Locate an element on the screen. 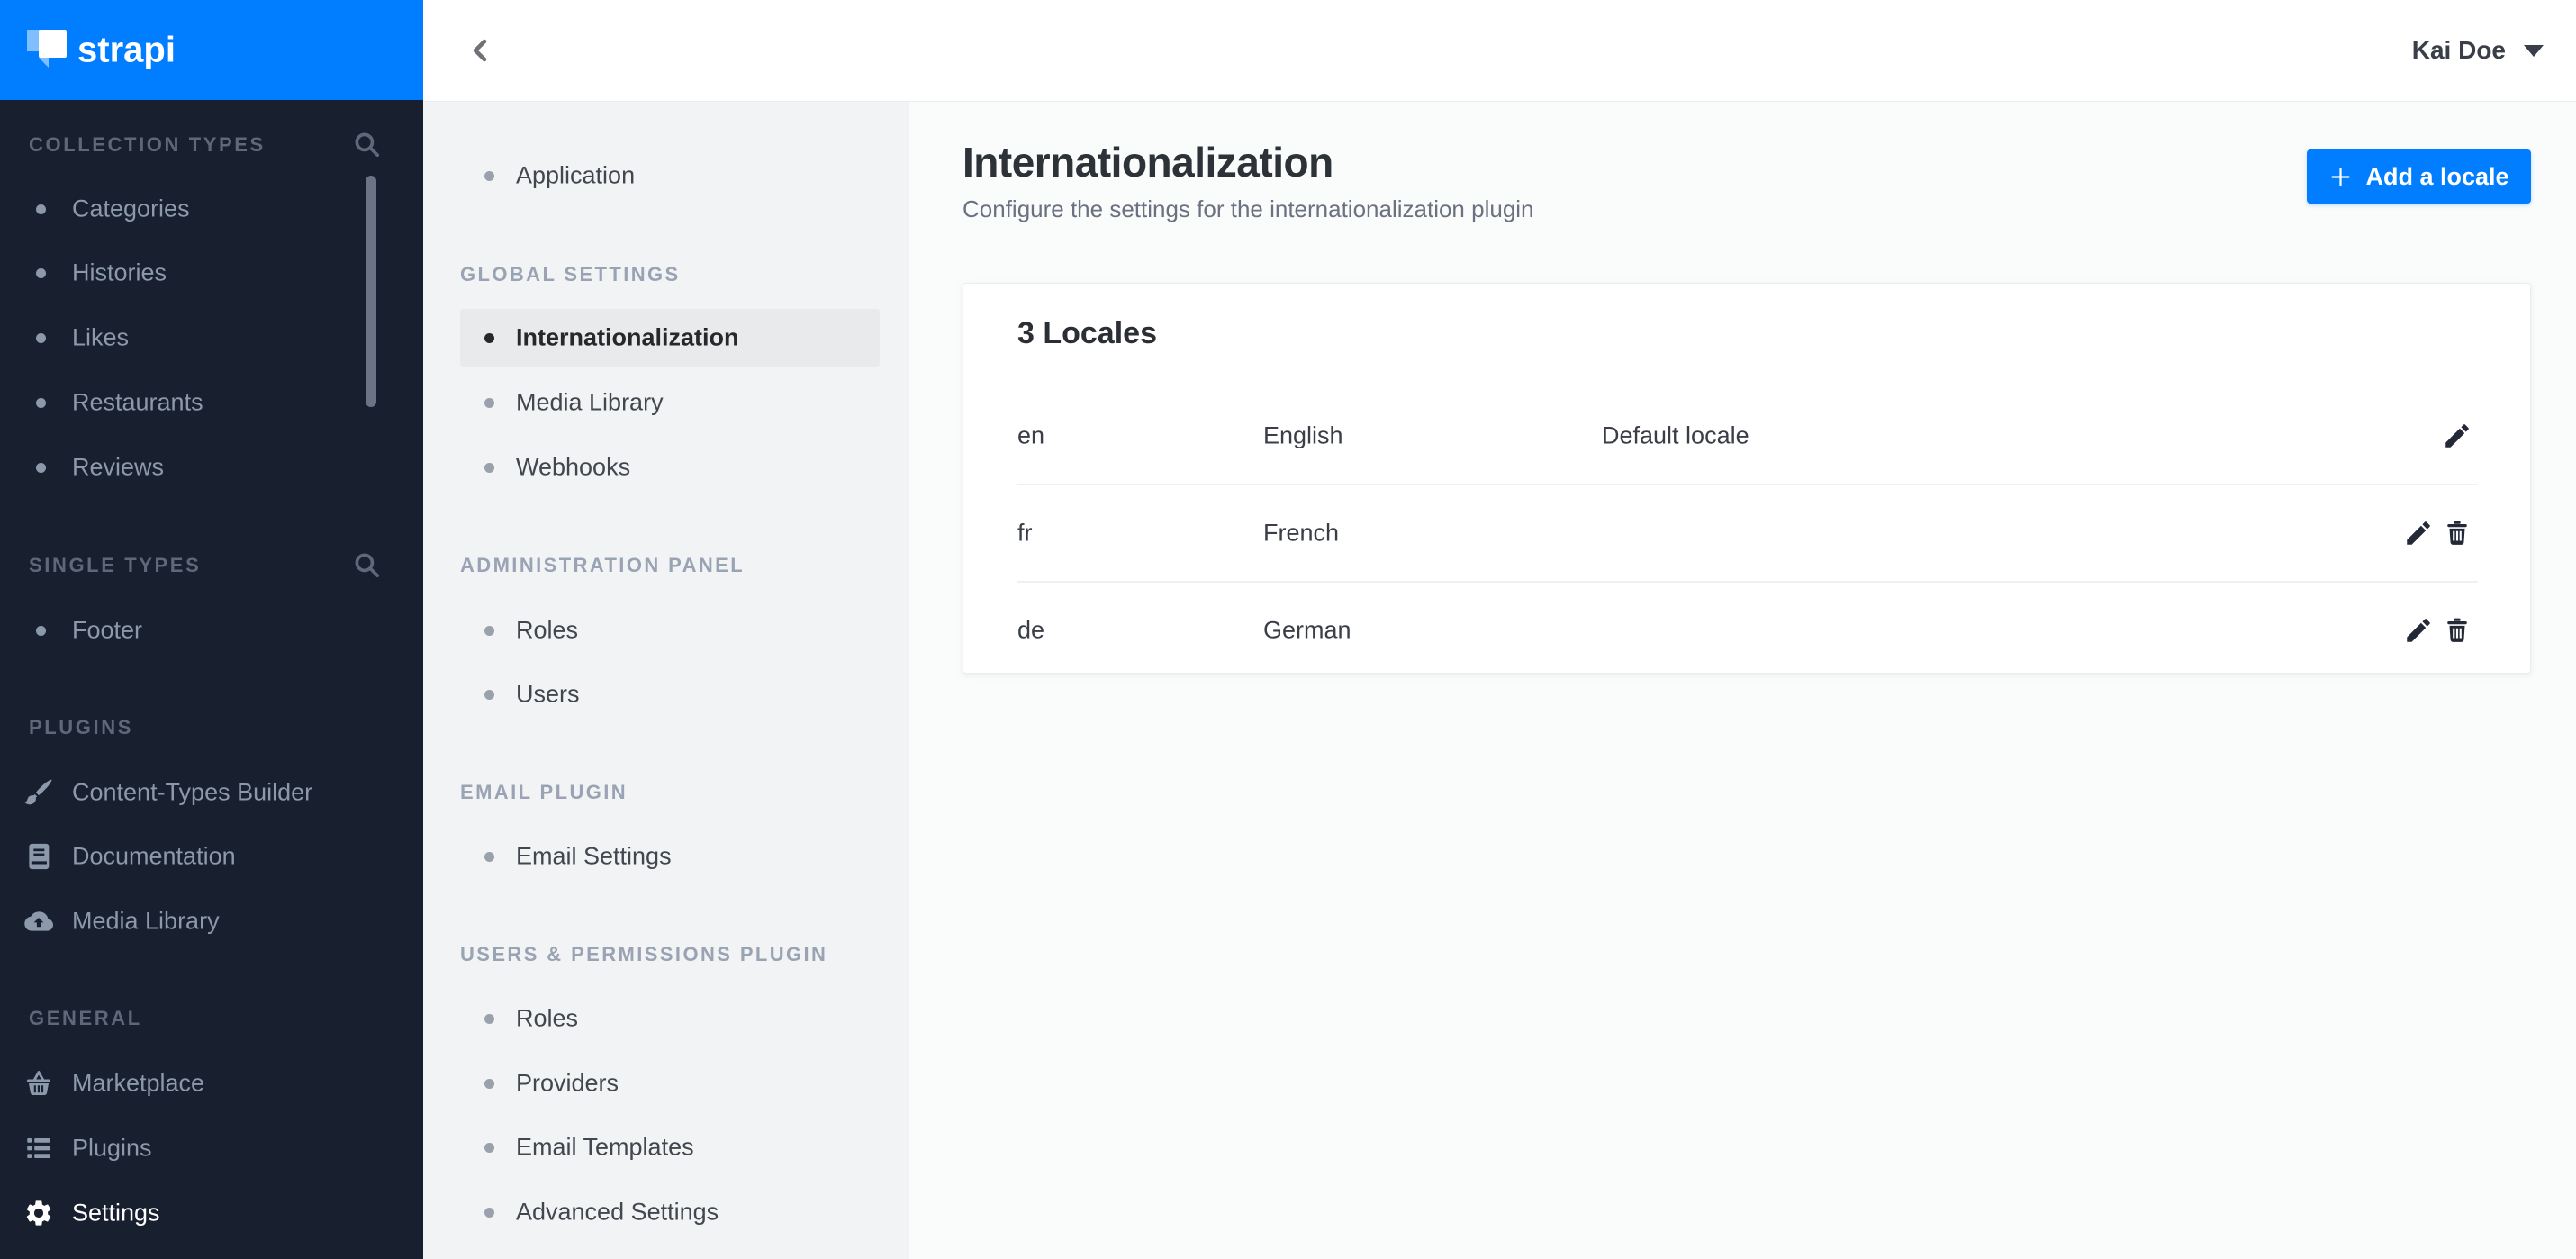 The width and height of the screenshot is (2576, 1259). sidebar-item-content-types-builder: Content-Types Builder is located at coordinates (211, 792).